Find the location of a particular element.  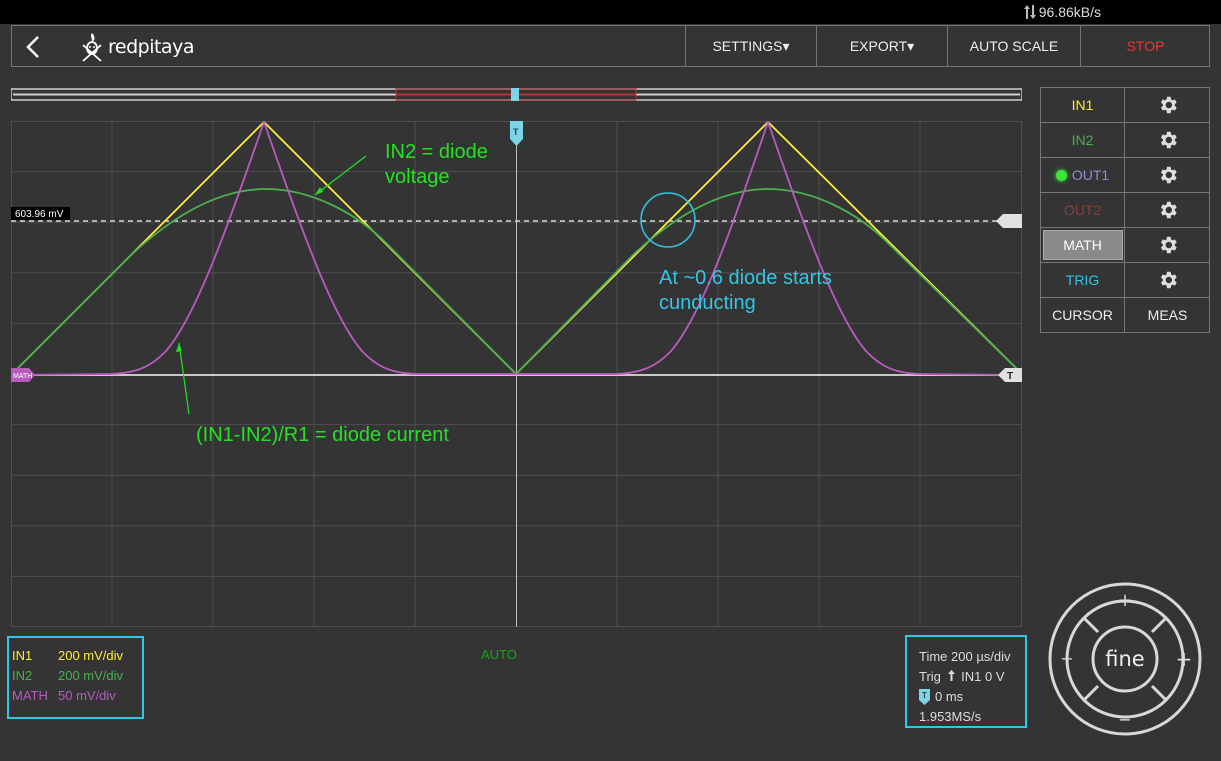

wheel-down-button: − is located at coordinates (1124, 719).